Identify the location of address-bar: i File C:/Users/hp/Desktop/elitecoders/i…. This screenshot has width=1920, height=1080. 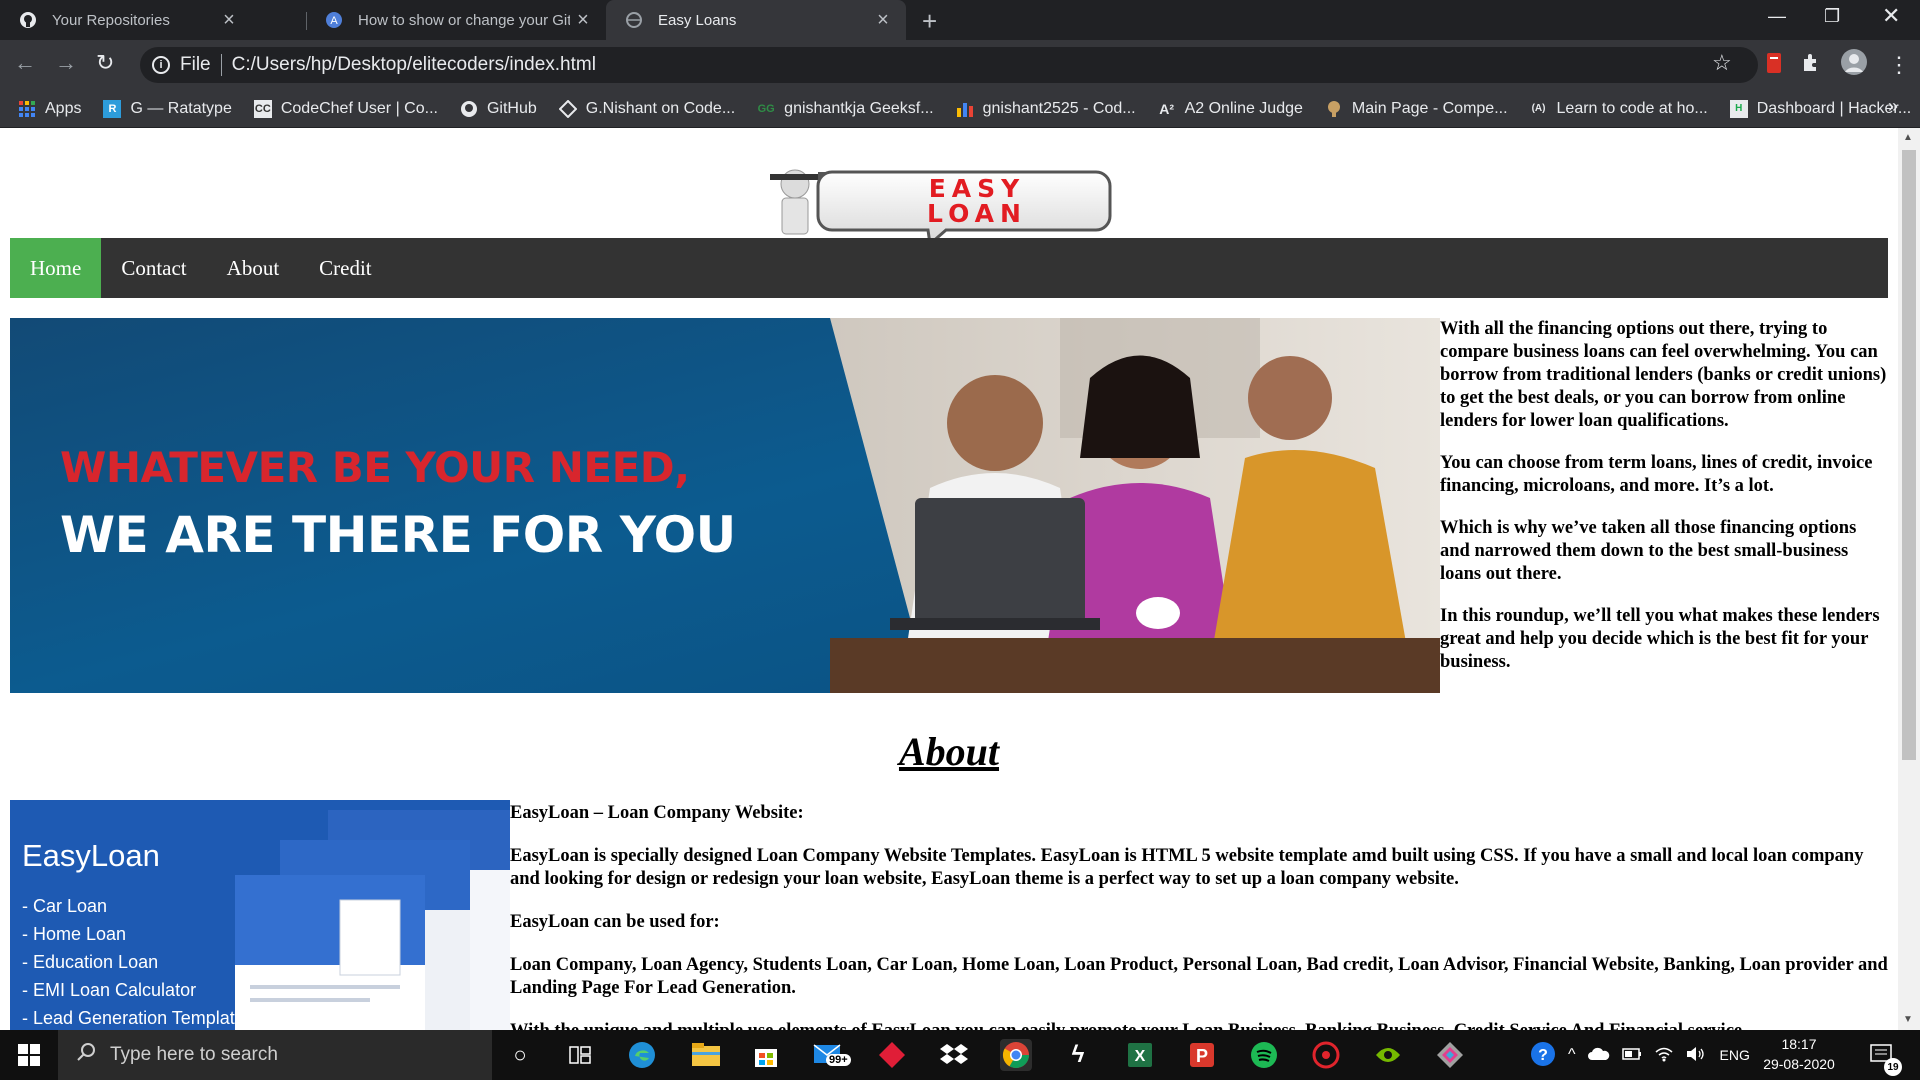
(949, 65).